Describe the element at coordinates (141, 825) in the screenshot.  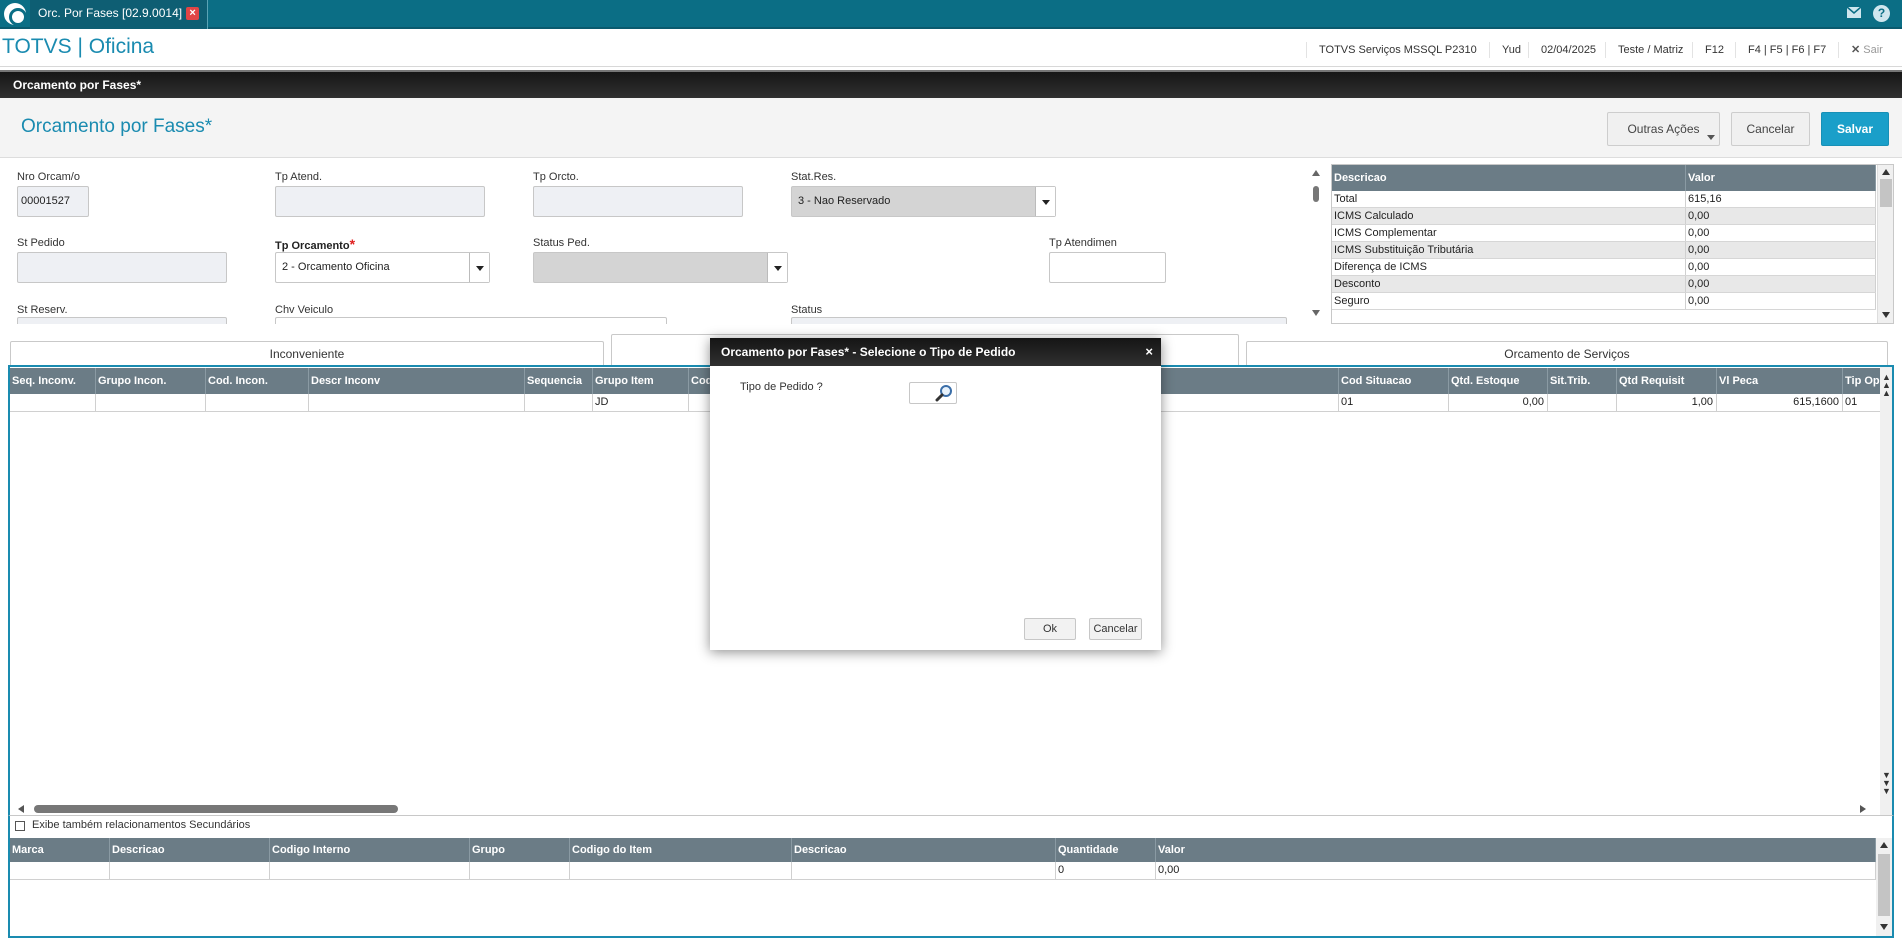
I see `secondary-checkbox-label: Exibe também relacionamentos Secundários` at that location.